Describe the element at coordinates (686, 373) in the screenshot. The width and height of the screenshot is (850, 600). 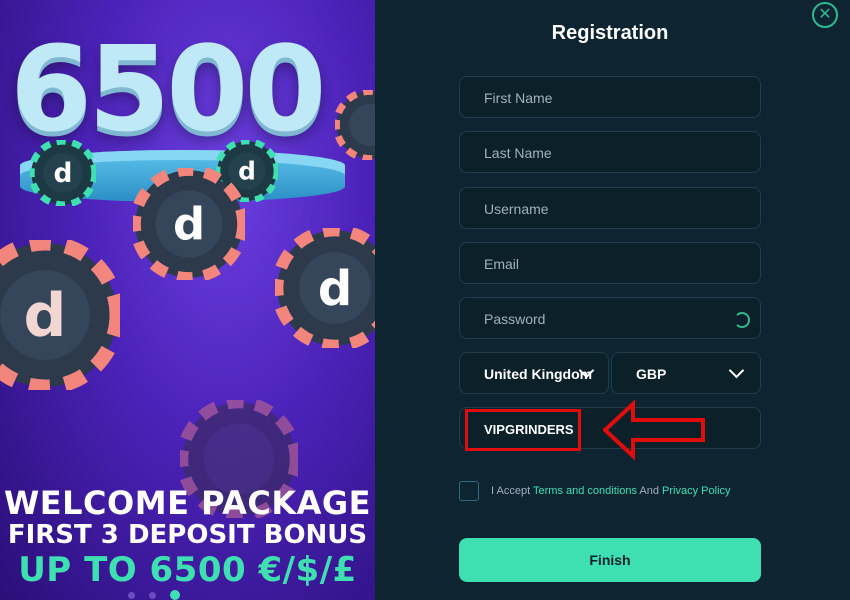
I see `currency-select: GBP` at that location.